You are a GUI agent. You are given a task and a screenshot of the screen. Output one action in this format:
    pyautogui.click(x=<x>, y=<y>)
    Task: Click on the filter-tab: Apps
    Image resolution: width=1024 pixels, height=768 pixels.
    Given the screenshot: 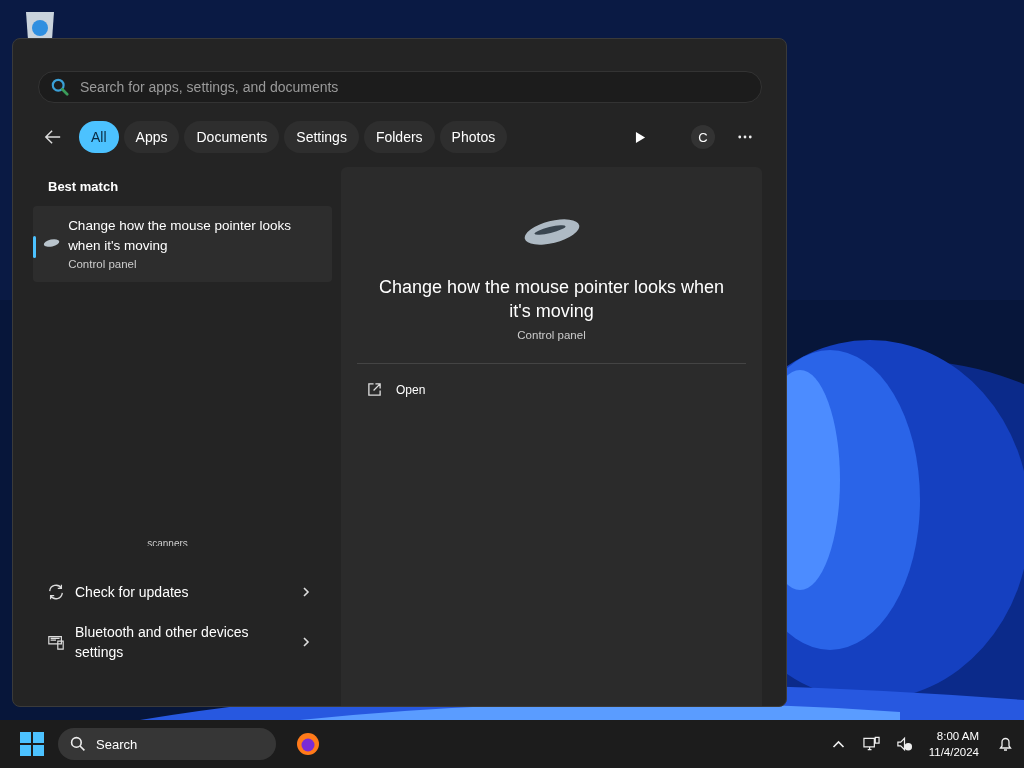 What is the action you would take?
    pyautogui.click(x=151, y=137)
    